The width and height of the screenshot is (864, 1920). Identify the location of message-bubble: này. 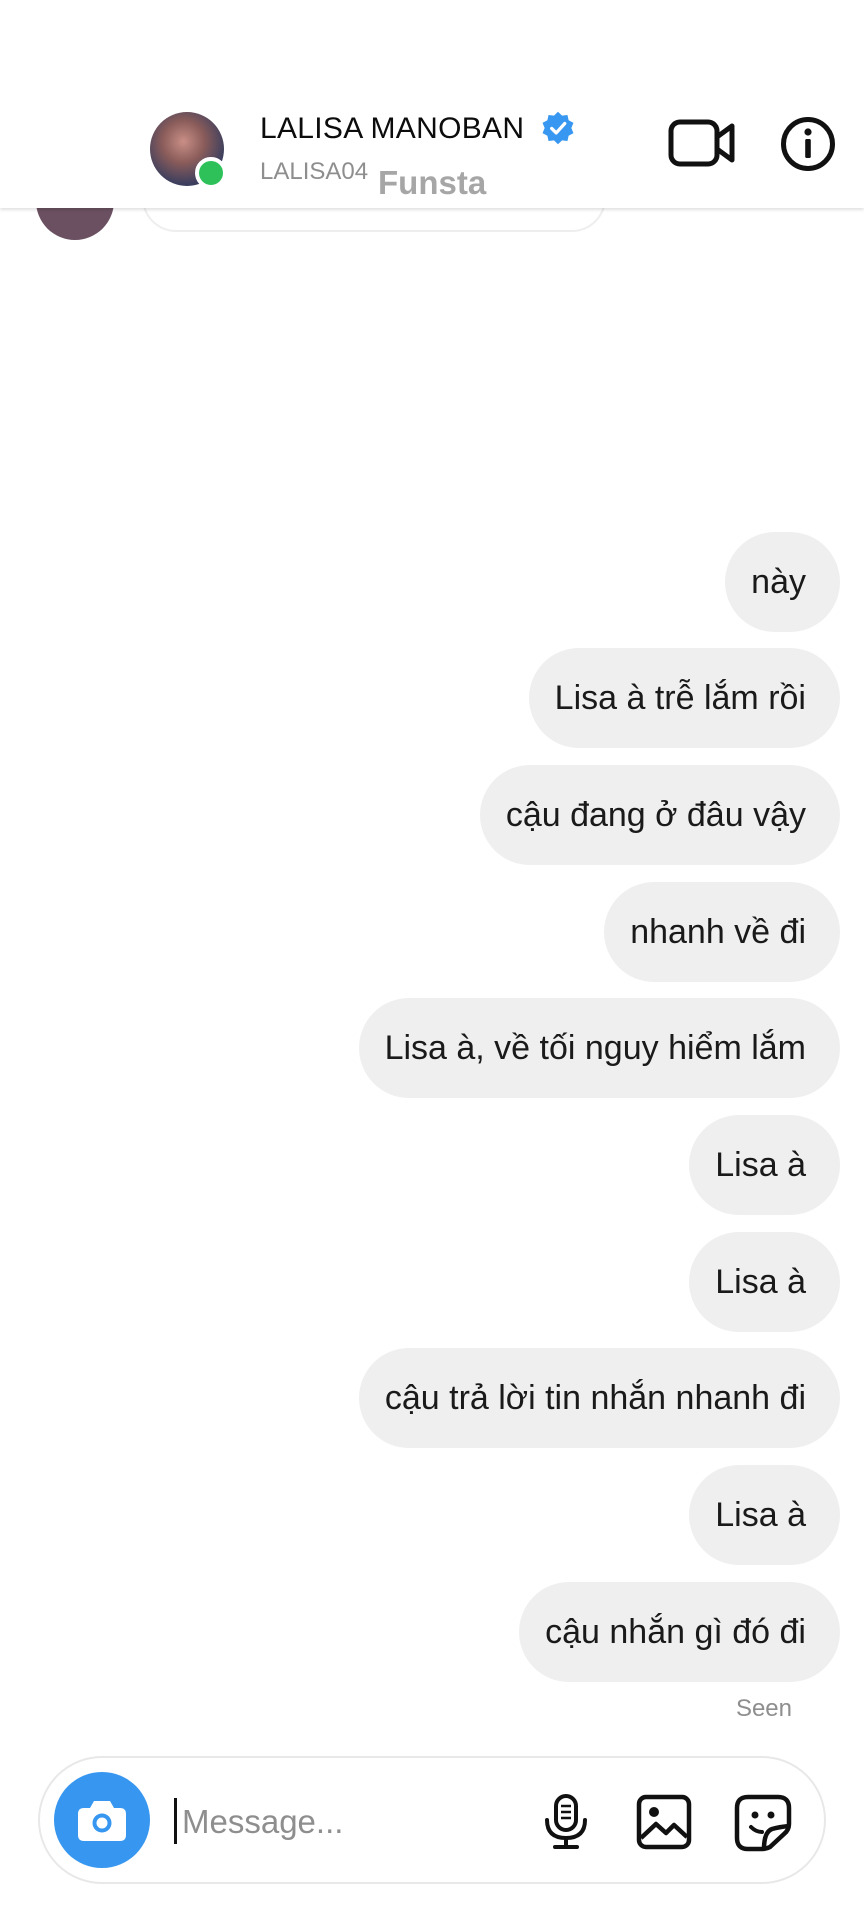
(782, 582).